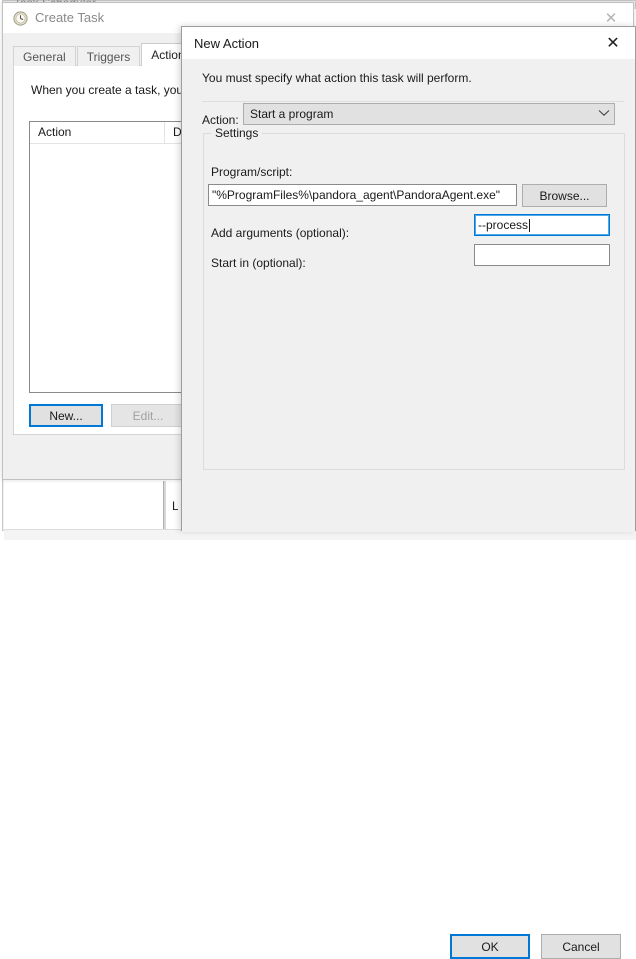 This screenshot has width=636, height=959. What do you see at coordinates (413, 101) in the screenshot?
I see `divider` at bounding box center [413, 101].